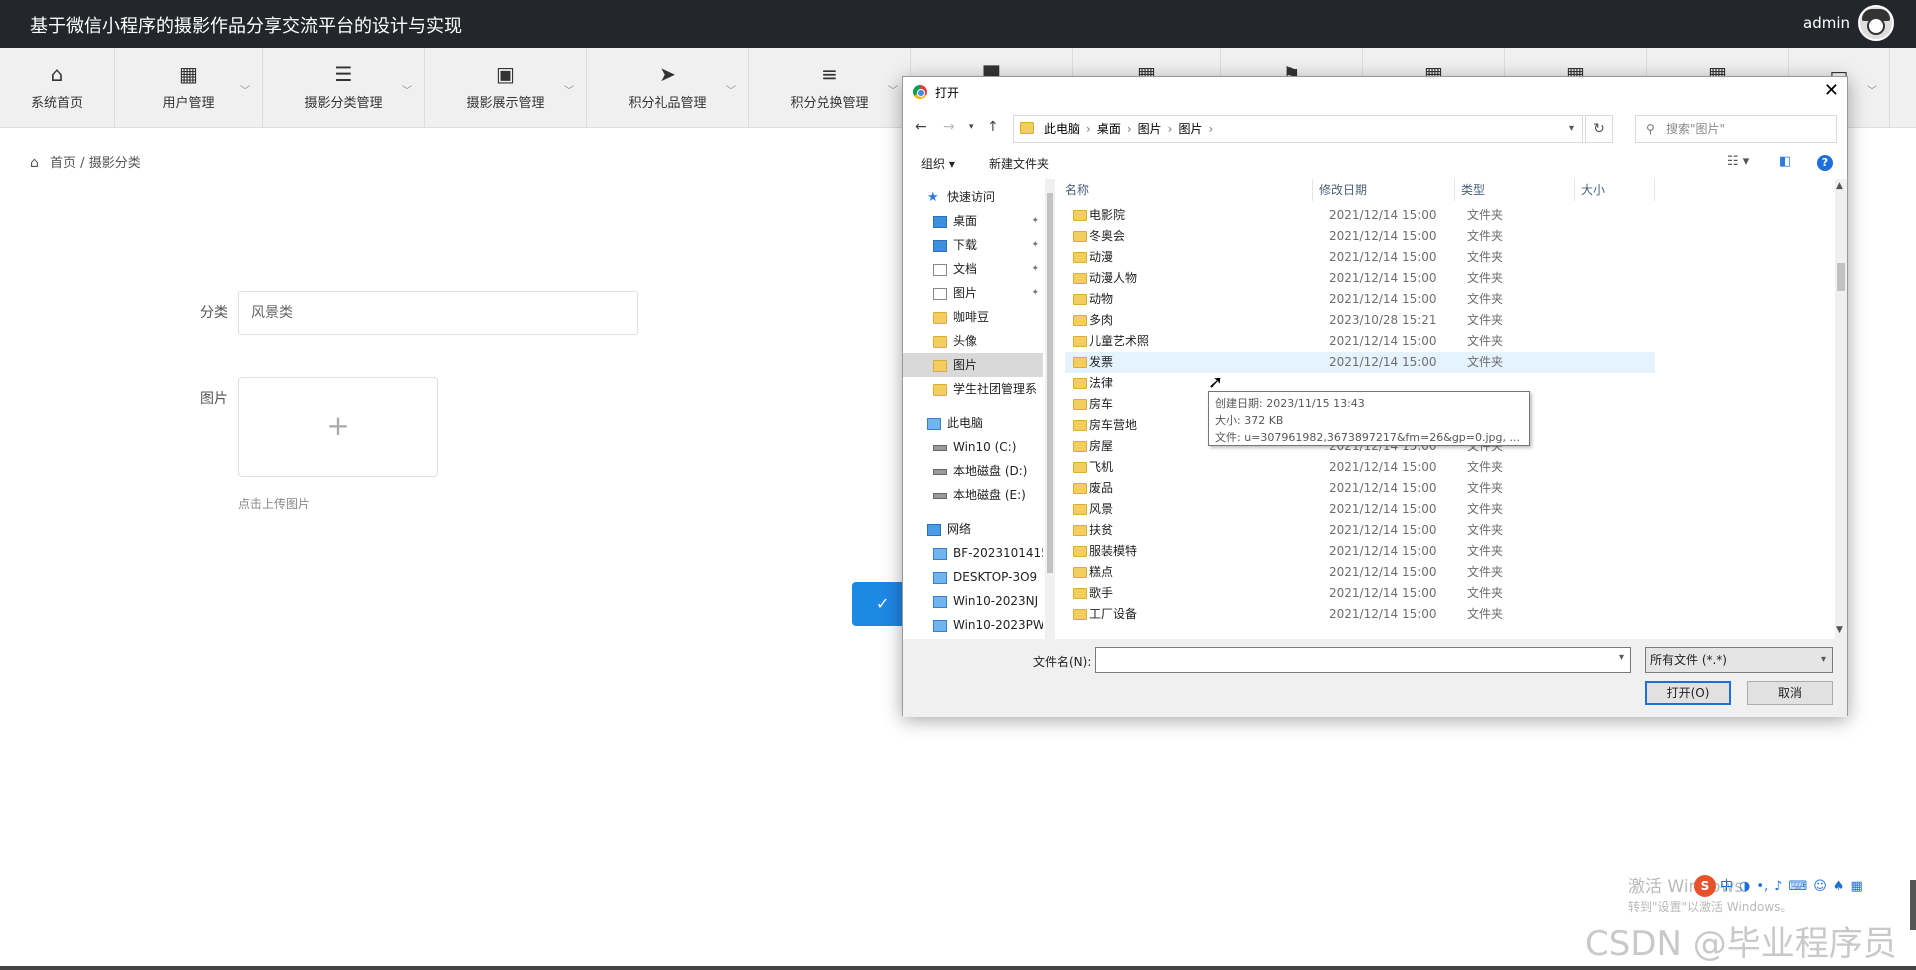  Describe the element at coordinates (830, 87) in the screenshot. I see `nav-item-5: ≡ 积分兑换管理 ﹀` at that location.